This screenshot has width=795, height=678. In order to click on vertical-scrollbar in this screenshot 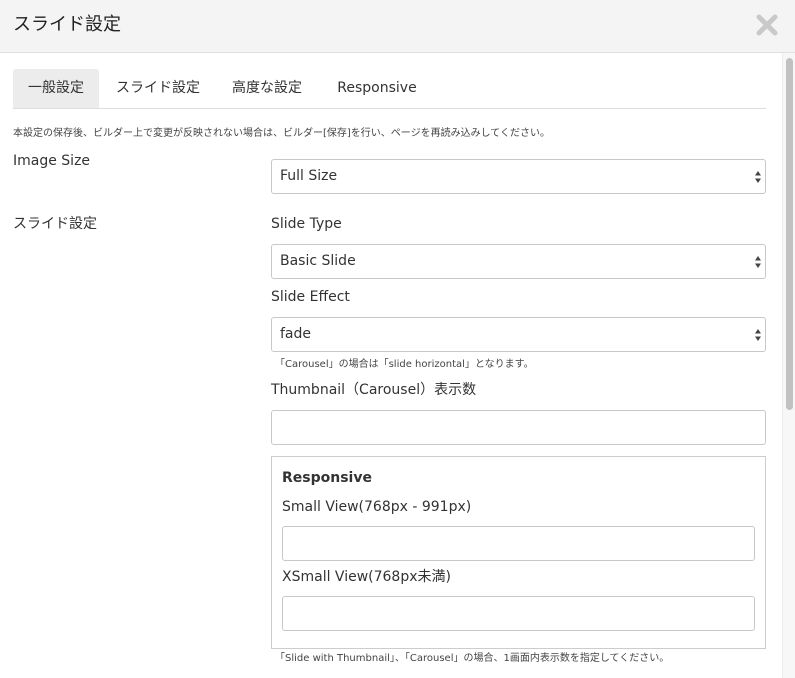, I will do `click(788, 365)`.